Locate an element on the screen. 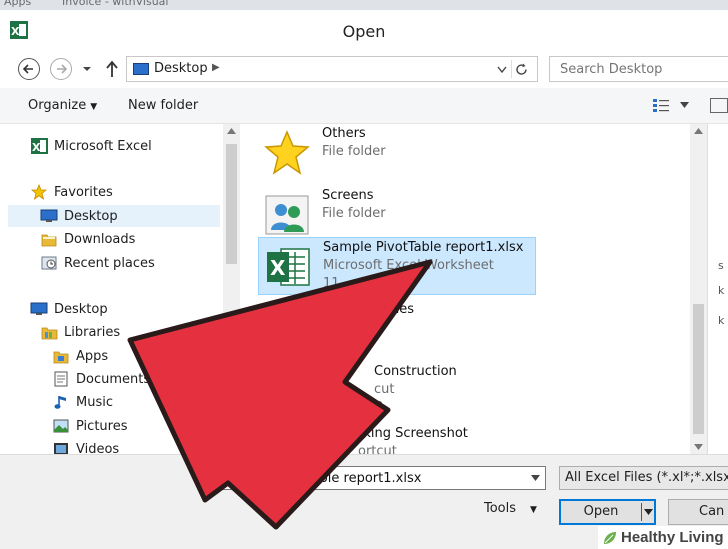 The width and height of the screenshot is (728, 549). excel-icon: X is located at coordinates (39, 146).